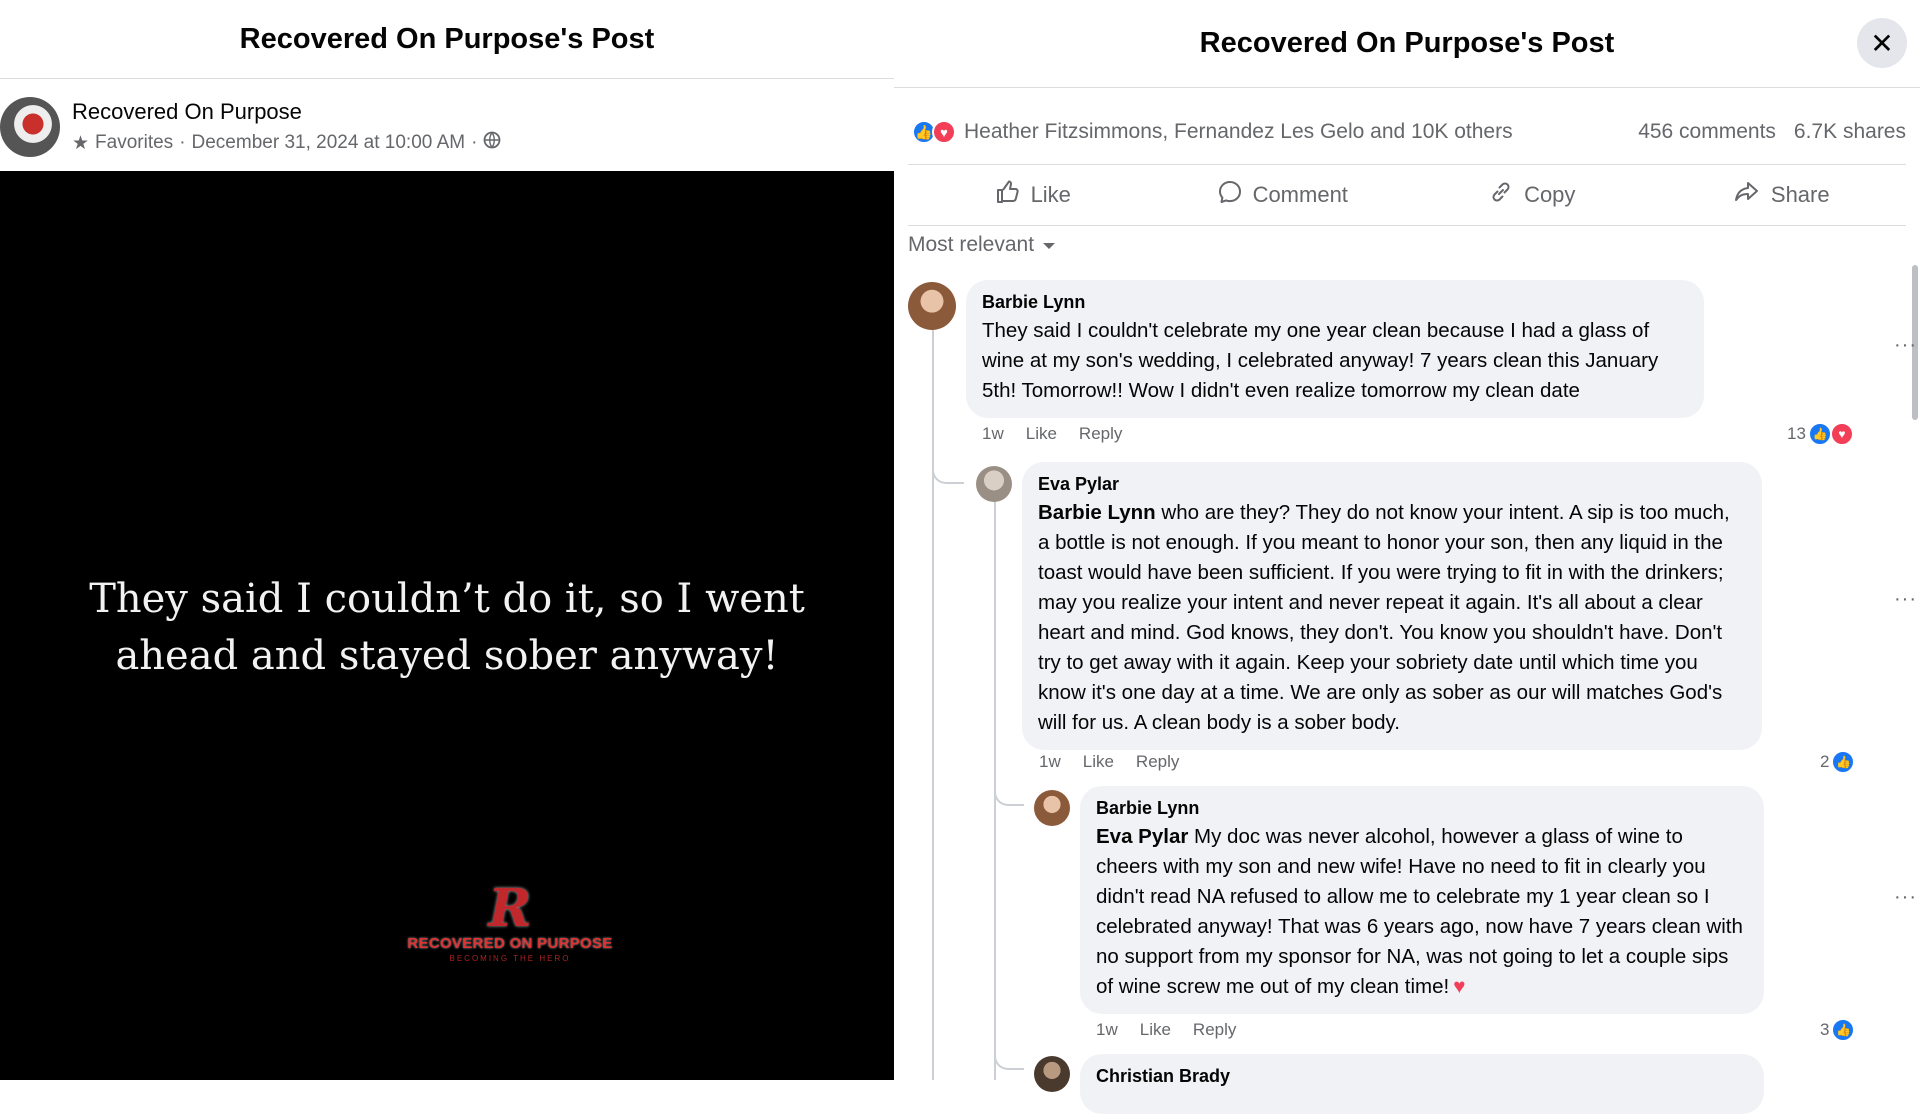 The width and height of the screenshot is (1920, 1114). I want to click on globe-icon, so click(492, 143).